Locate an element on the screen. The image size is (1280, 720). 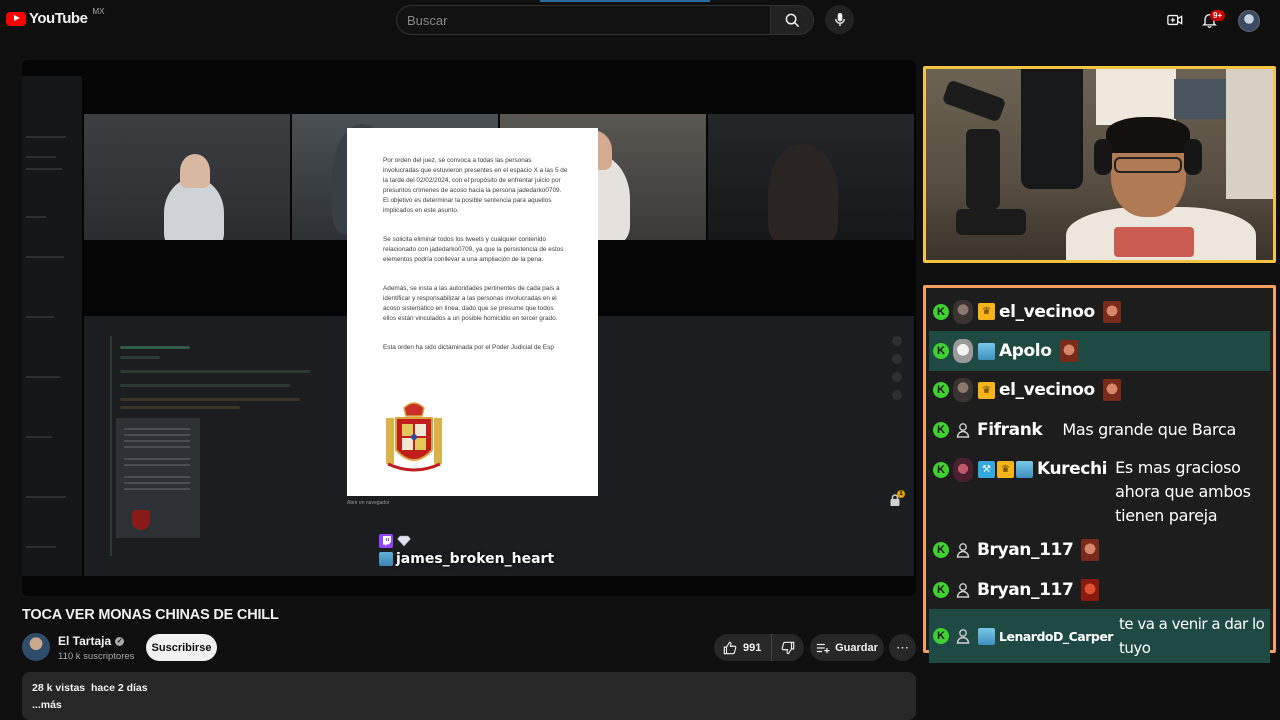
like-button: 991 is located at coordinates (743, 647).